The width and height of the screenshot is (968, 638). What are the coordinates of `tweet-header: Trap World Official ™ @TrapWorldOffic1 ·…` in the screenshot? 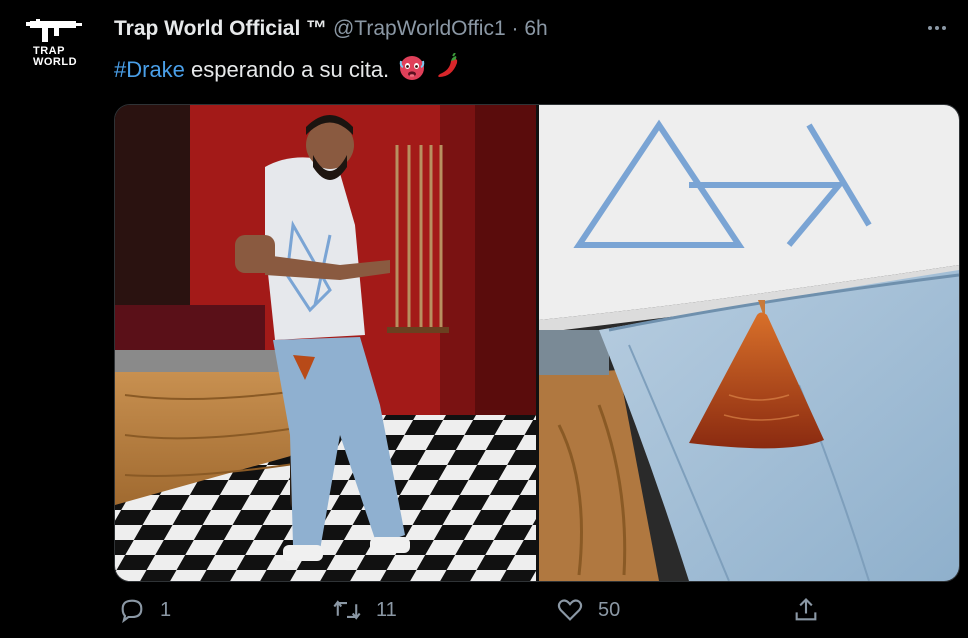 It's located at (331, 29).